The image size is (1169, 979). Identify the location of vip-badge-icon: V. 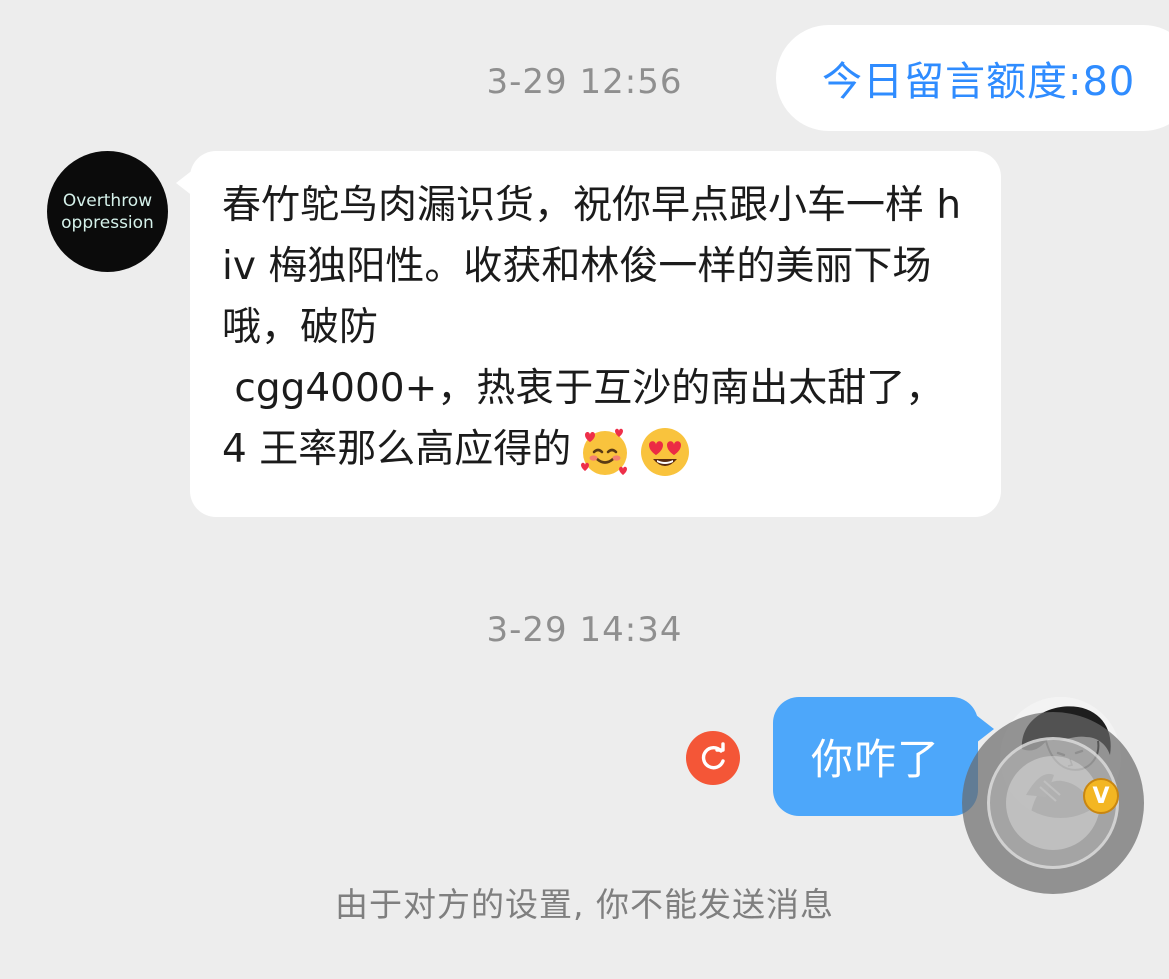
(1101, 796).